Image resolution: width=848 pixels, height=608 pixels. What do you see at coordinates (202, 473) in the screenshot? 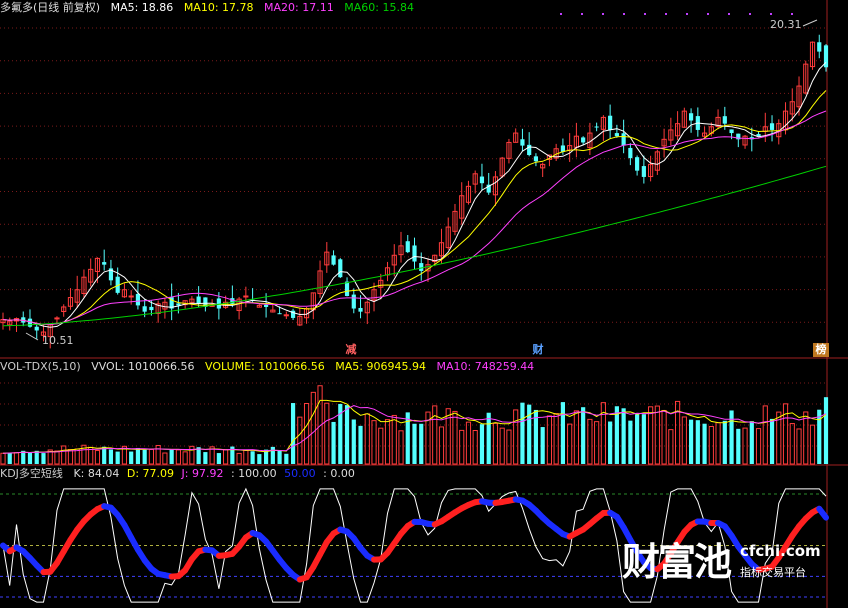
I see `kdj-j-label: J: 97.92` at bounding box center [202, 473].